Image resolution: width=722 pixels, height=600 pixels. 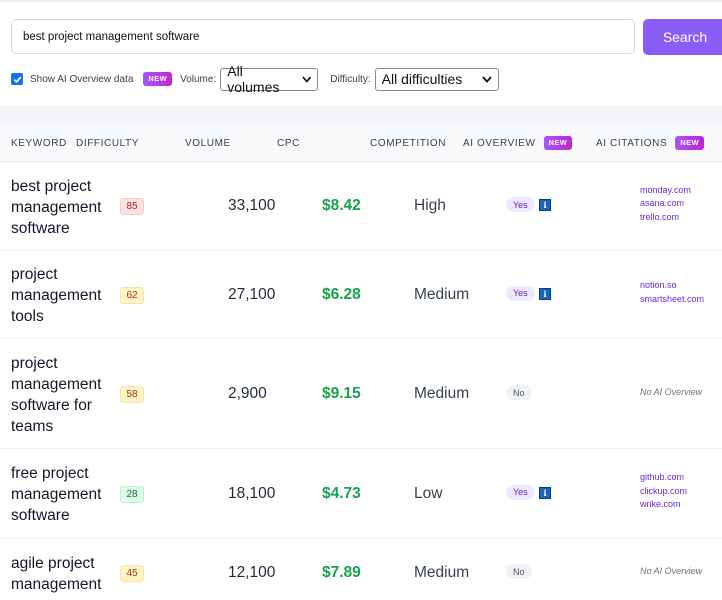 I want to click on difficulty-badge: 58, so click(x=132, y=394).